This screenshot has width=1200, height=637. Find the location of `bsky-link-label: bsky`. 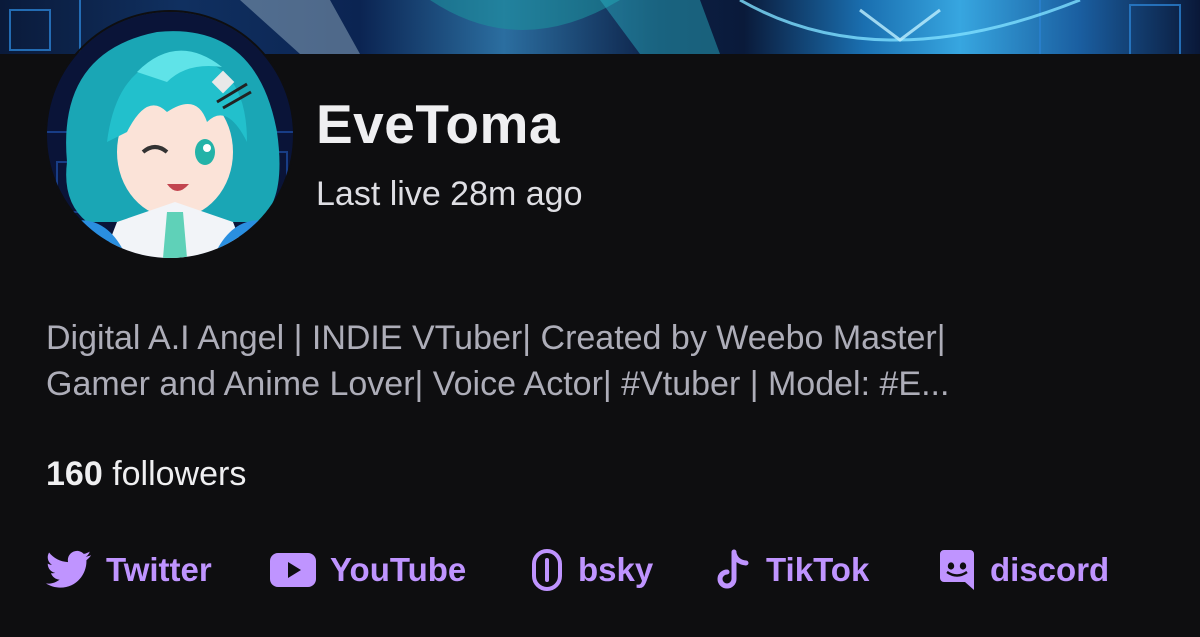

bsky-link-label: bsky is located at coordinates (616, 569).